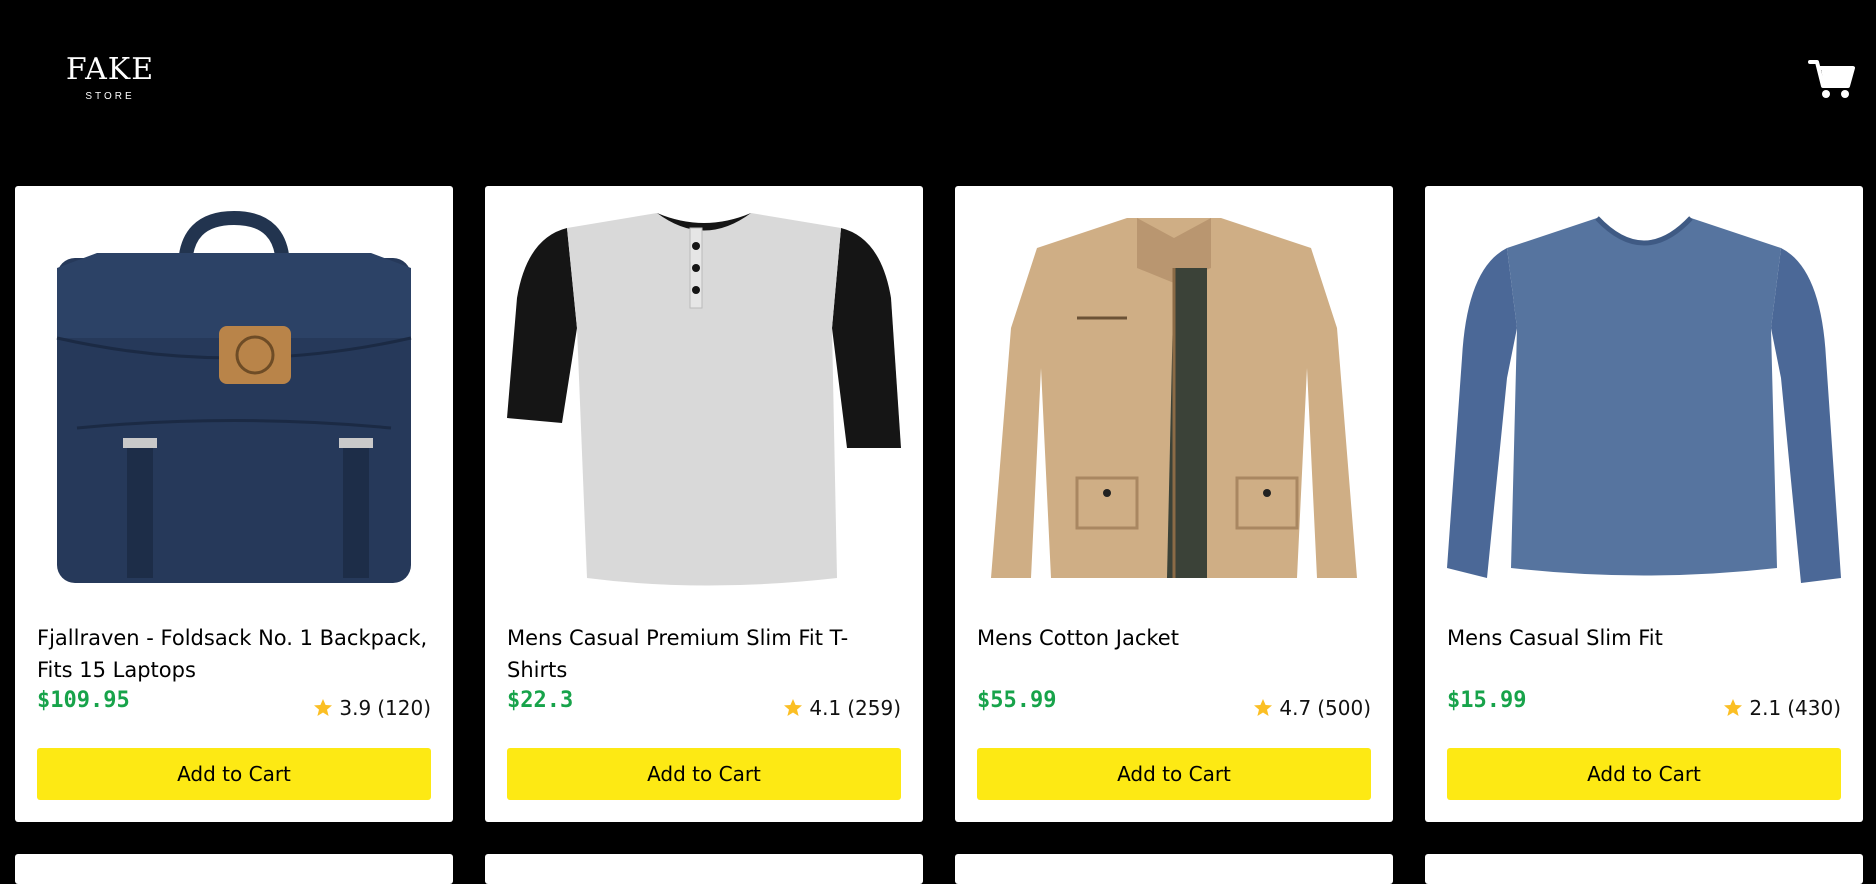 The height and width of the screenshot is (884, 1876). Describe the element at coordinates (874, 708) in the screenshot. I see `rating-count: (259)` at that location.